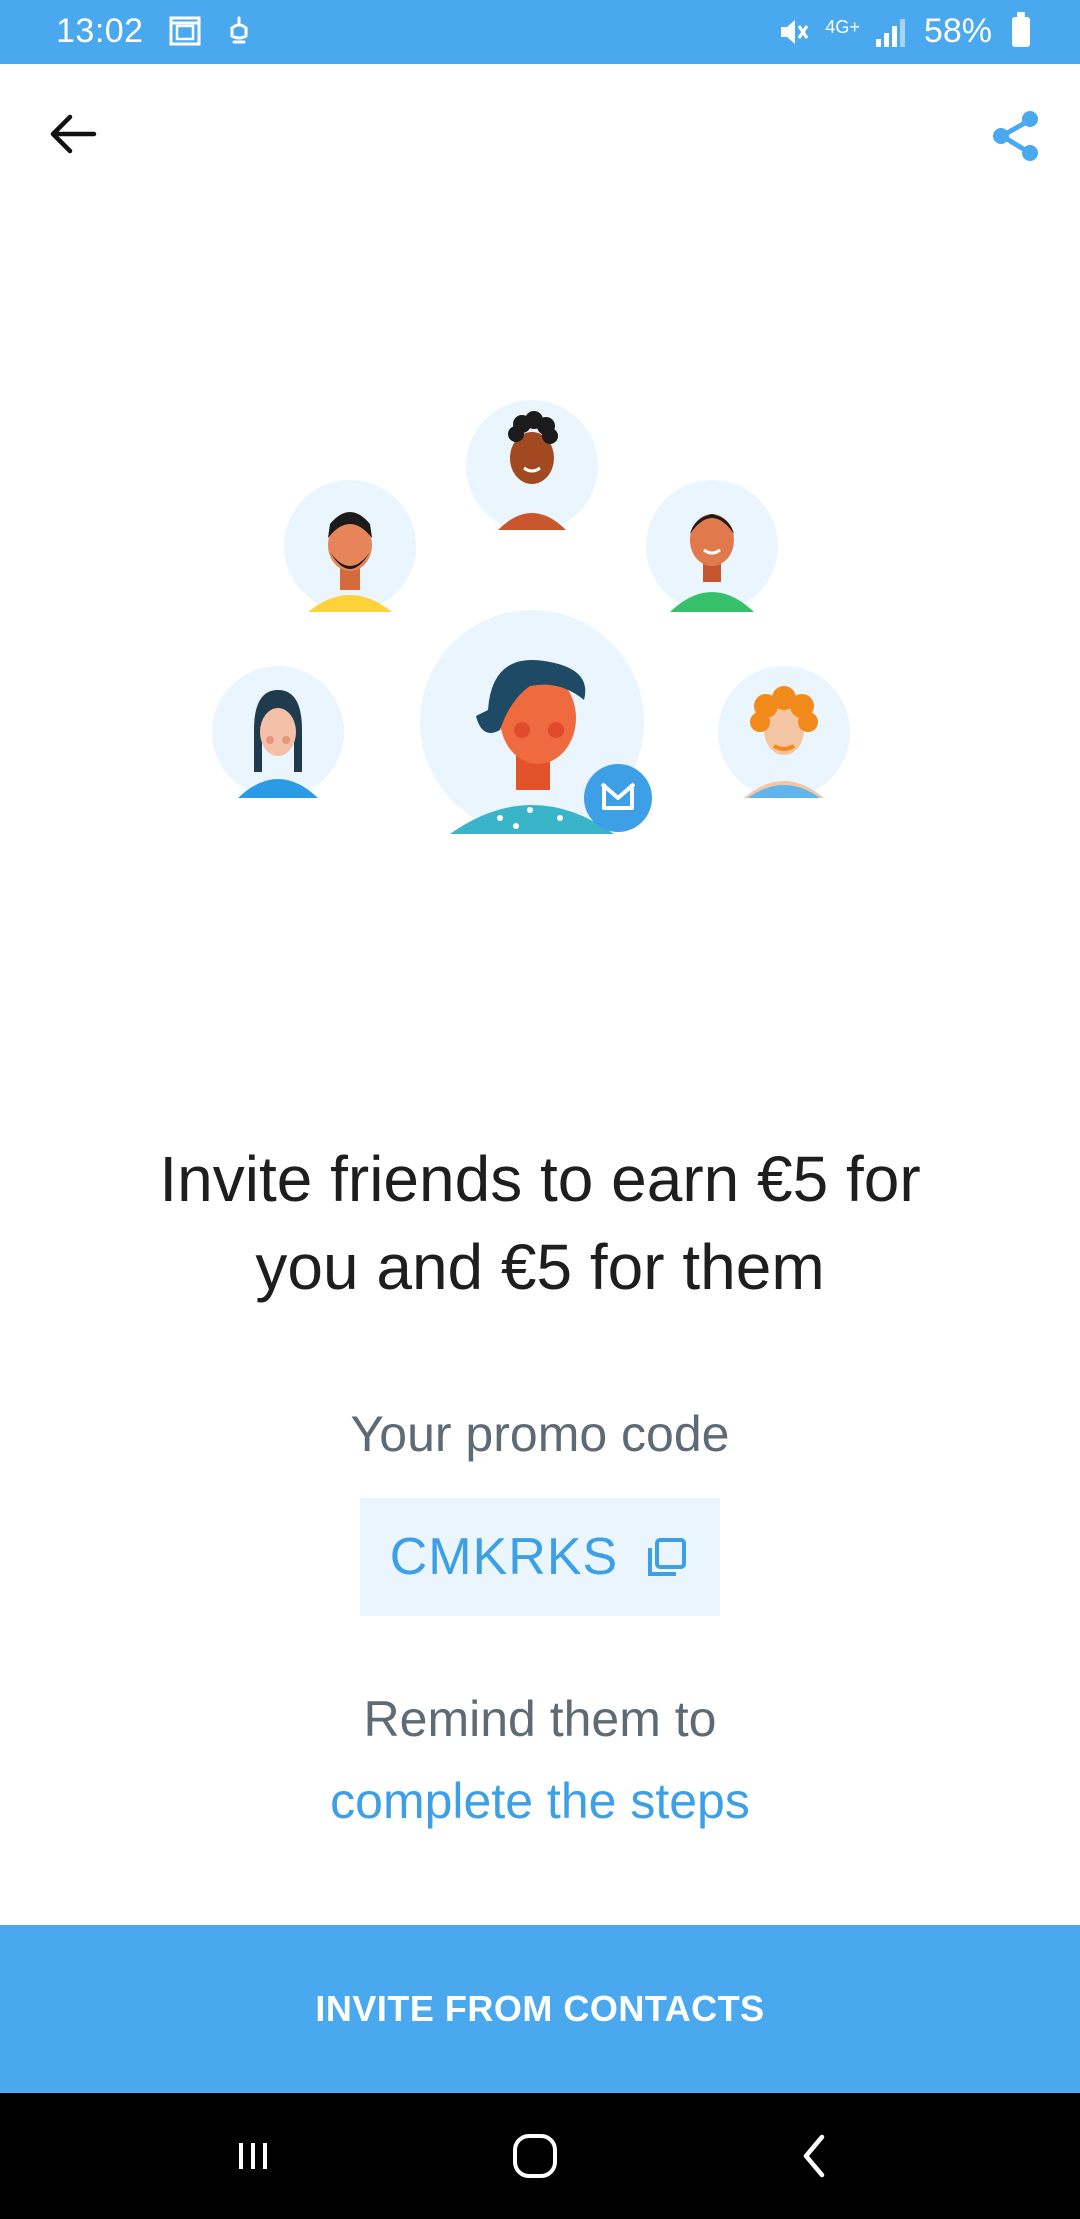 This screenshot has height=2219, width=1080. Describe the element at coordinates (784, 732) in the screenshot. I see `avatar-lower-right` at that location.